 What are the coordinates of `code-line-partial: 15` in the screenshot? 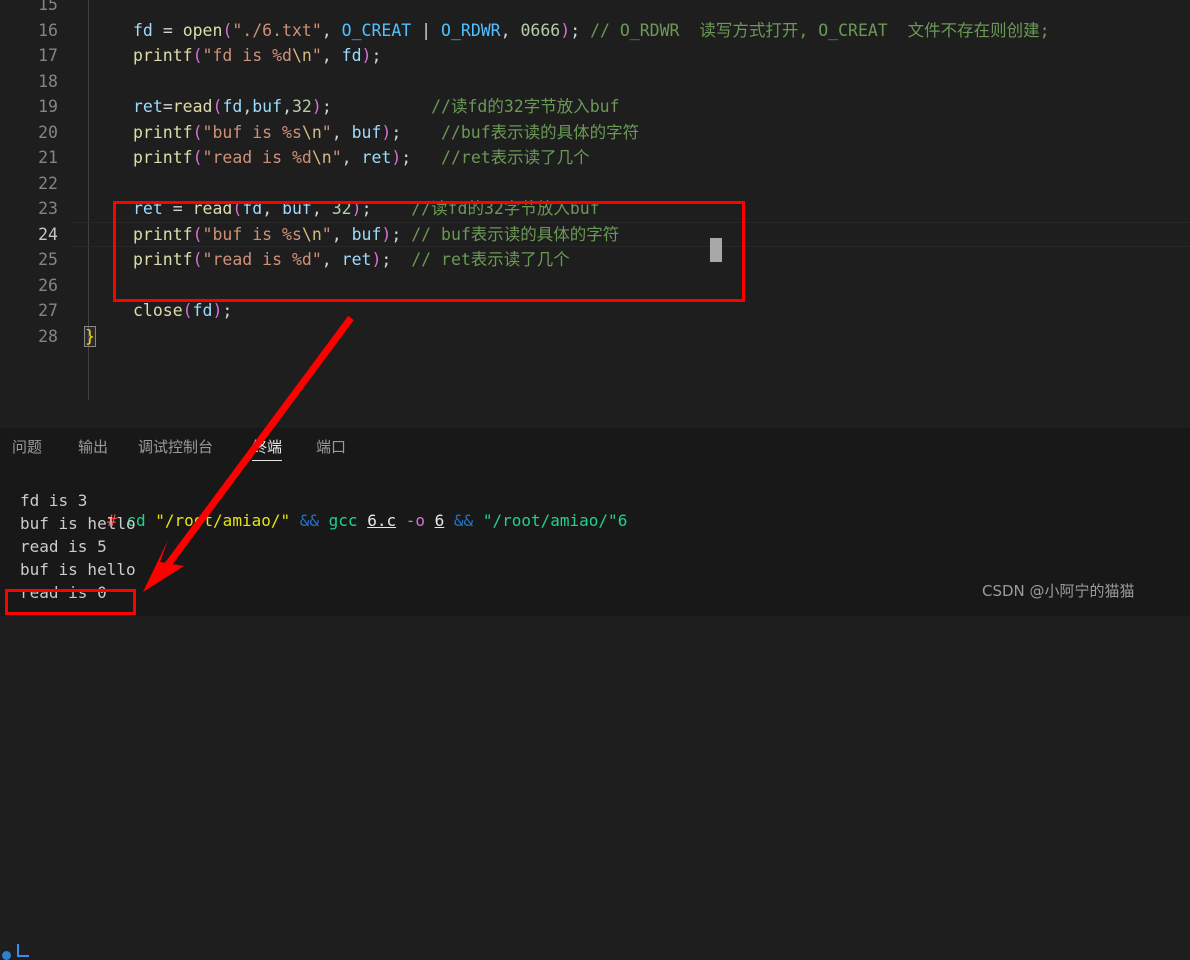 It's located at (595, 9).